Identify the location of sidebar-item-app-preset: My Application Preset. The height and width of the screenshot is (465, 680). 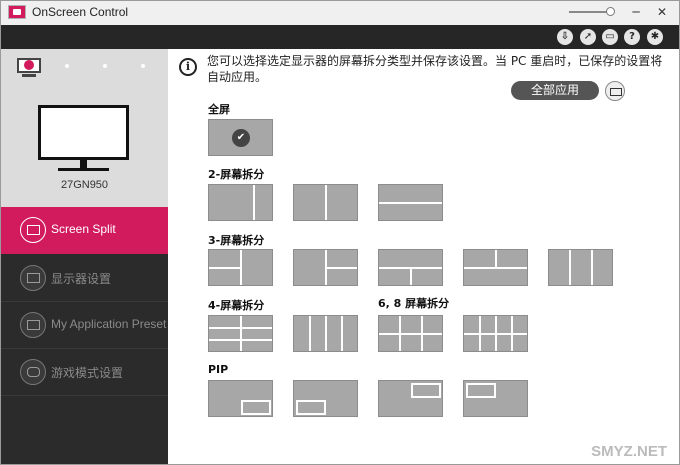
(84, 325).